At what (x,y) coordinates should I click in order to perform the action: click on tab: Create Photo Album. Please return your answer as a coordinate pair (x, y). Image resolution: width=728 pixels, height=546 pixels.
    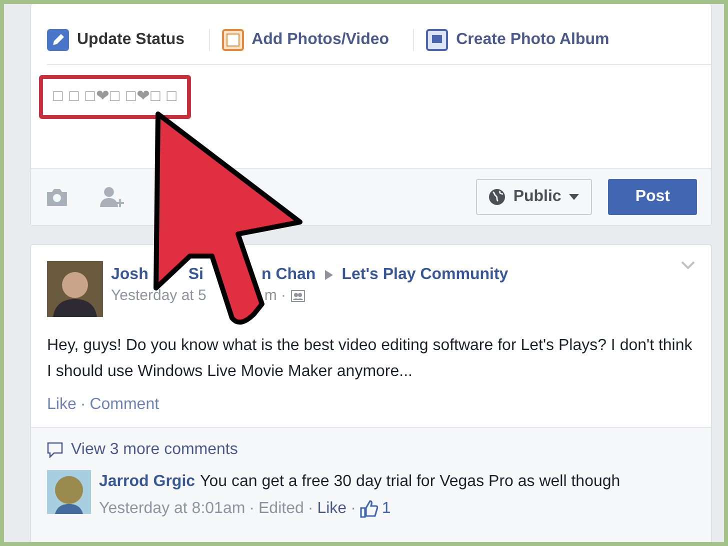
    Looking at the image, I should click on (524, 46).